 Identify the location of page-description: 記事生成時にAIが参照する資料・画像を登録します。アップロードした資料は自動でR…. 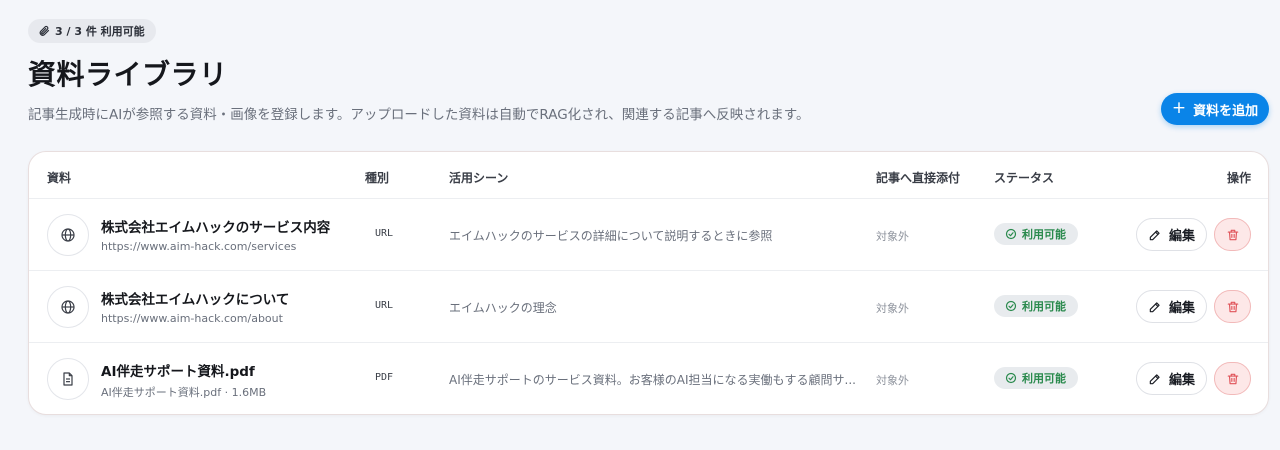
(419, 115).